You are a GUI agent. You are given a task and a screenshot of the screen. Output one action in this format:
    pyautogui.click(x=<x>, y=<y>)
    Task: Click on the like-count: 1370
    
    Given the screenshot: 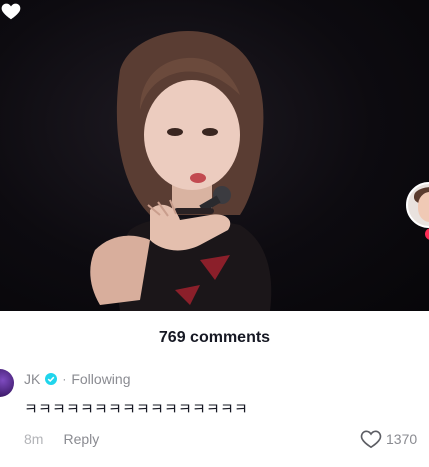 What is the action you would take?
    pyautogui.click(x=402, y=439)
    